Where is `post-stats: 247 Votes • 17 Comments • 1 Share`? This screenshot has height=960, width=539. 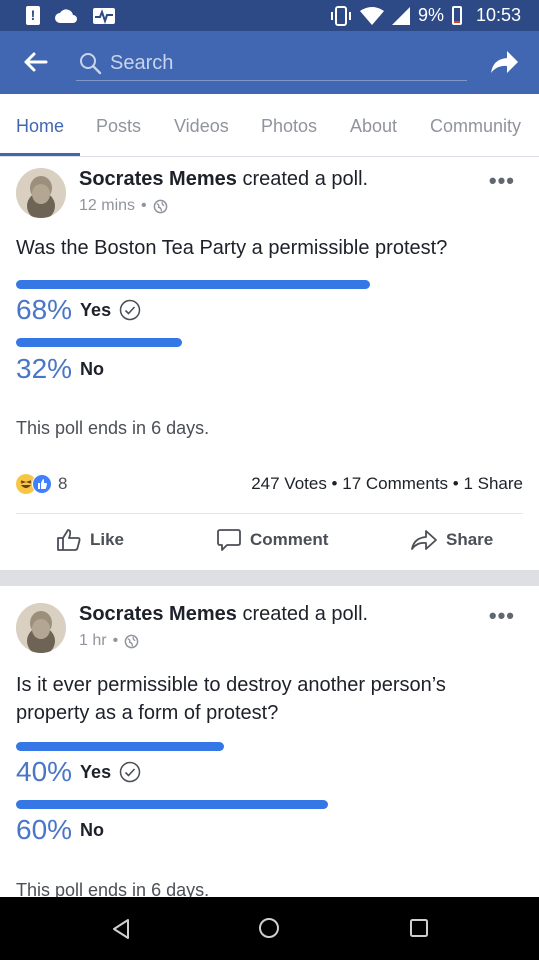 post-stats: 247 Votes • 17 Comments • 1 Share is located at coordinates (387, 484).